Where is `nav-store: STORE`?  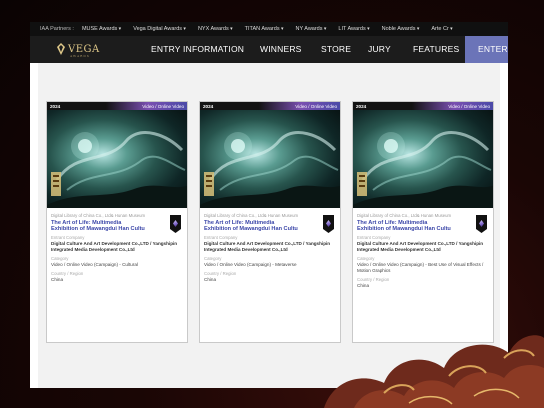
nav-store: STORE is located at coordinates (336, 49).